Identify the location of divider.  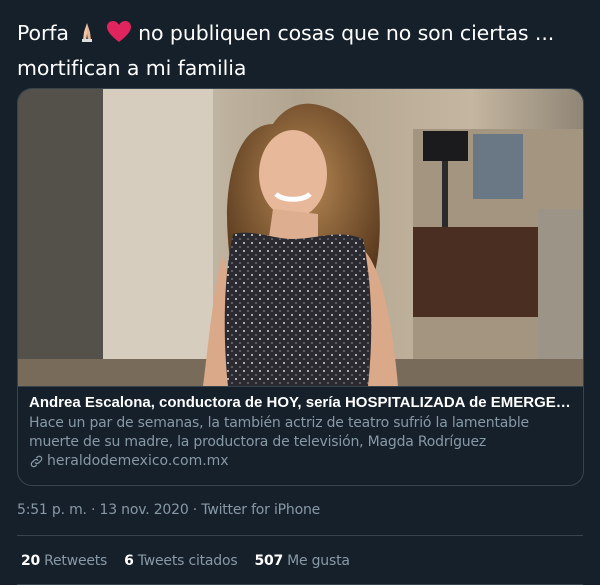
(300, 535).